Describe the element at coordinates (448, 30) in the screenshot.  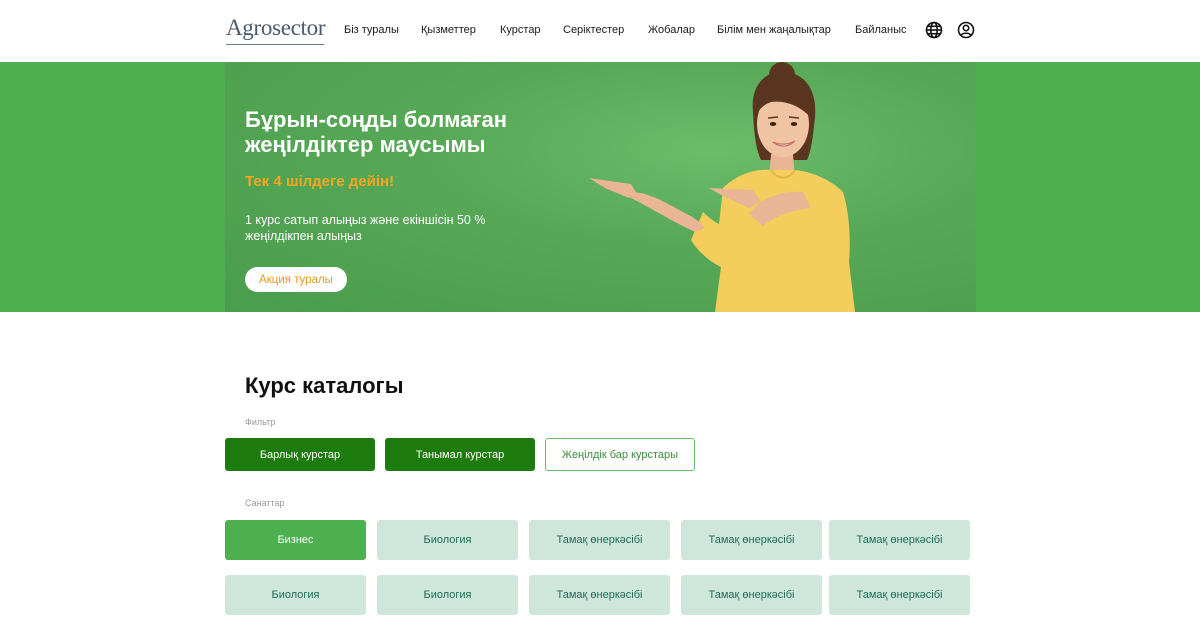
I see `nav-item-services: Қызметтер` at that location.